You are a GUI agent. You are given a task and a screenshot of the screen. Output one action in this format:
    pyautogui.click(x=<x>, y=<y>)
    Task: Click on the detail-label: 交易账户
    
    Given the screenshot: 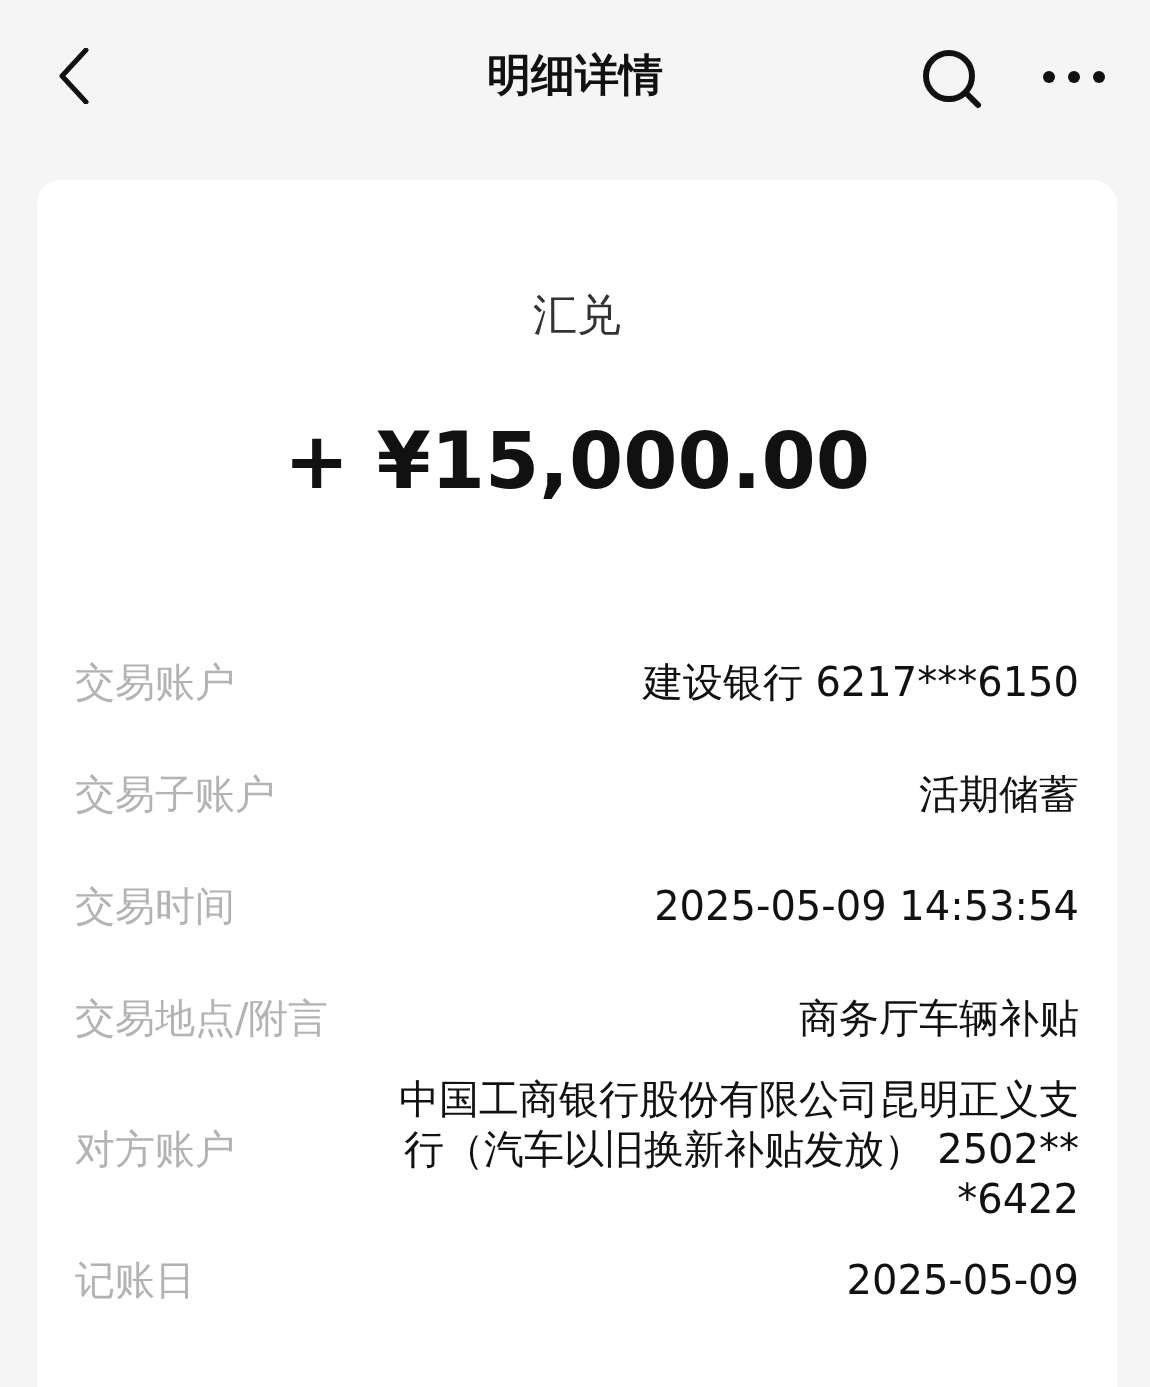 What is the action you would take?
    pyautogui.click(x=155, y=682)
    